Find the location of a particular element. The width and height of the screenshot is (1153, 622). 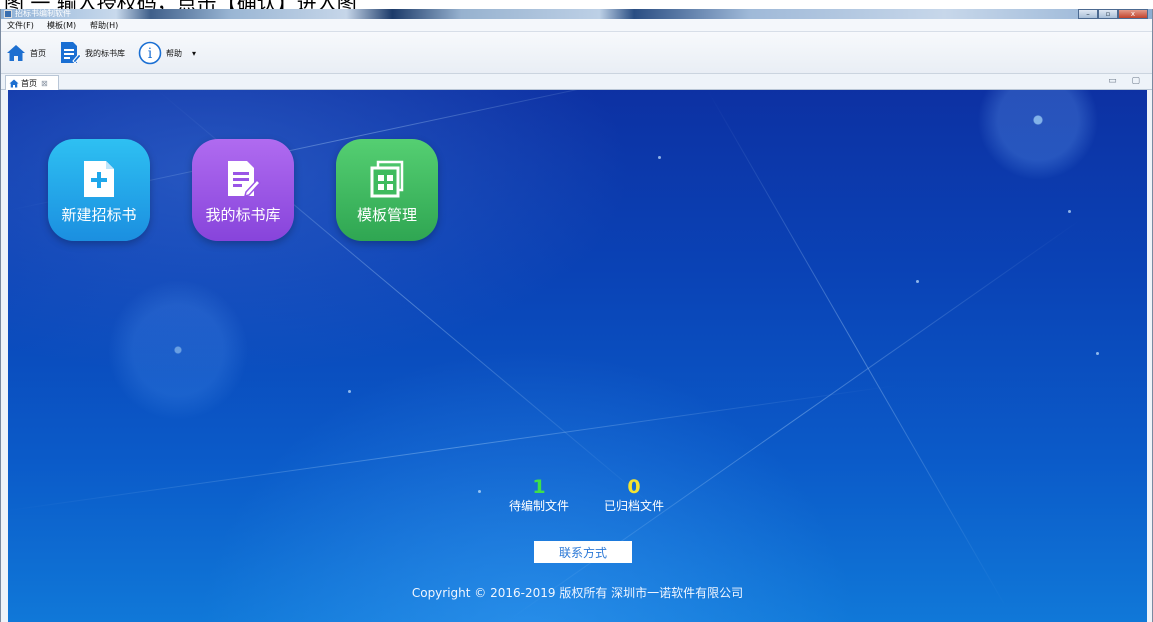

view-controls: ▭ ▢ is located at coordinates (1127, 81).